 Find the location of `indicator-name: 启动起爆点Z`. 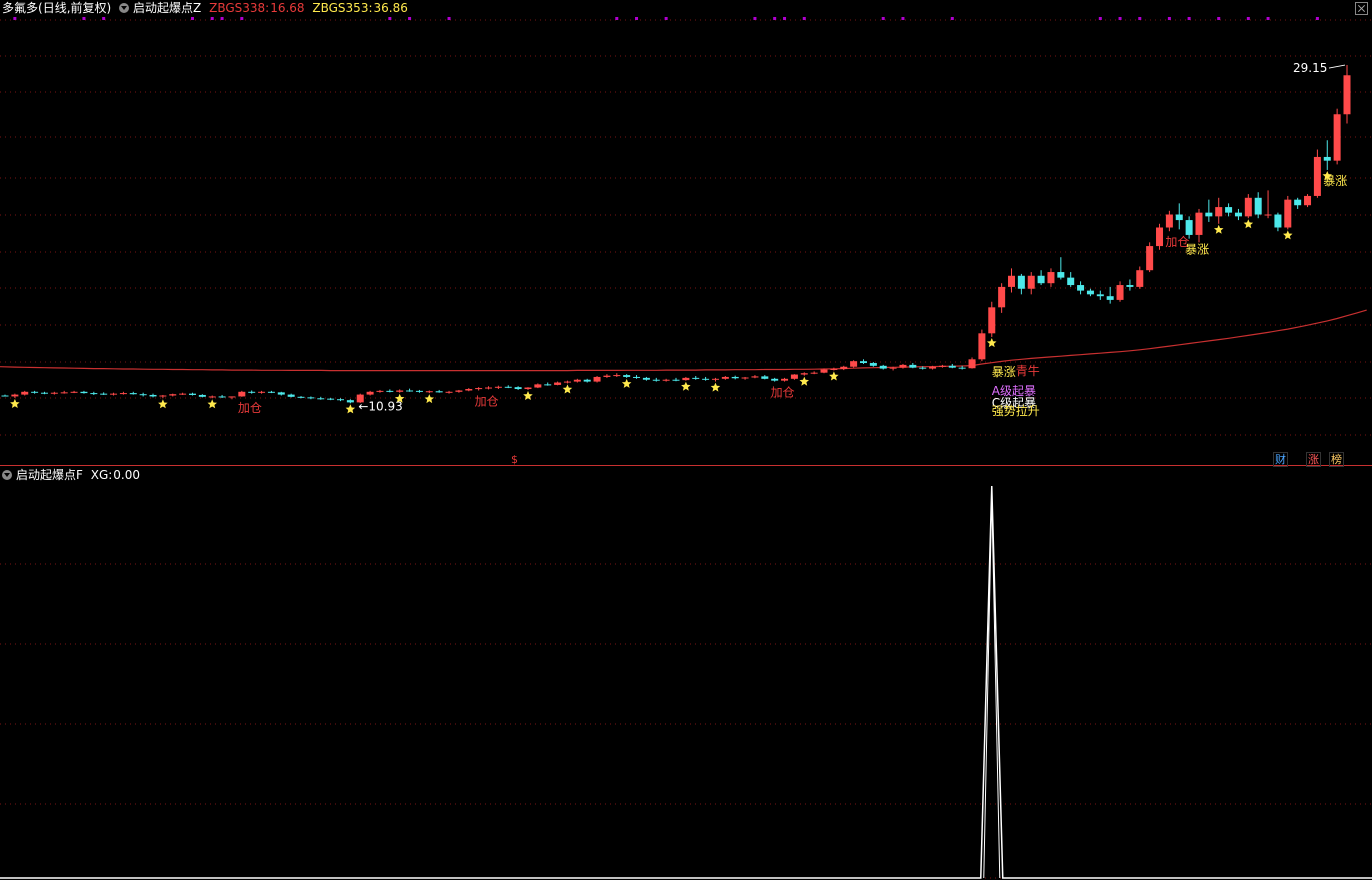

indicator-name: 启动起爆点Z is located at coordinates (167, 8).